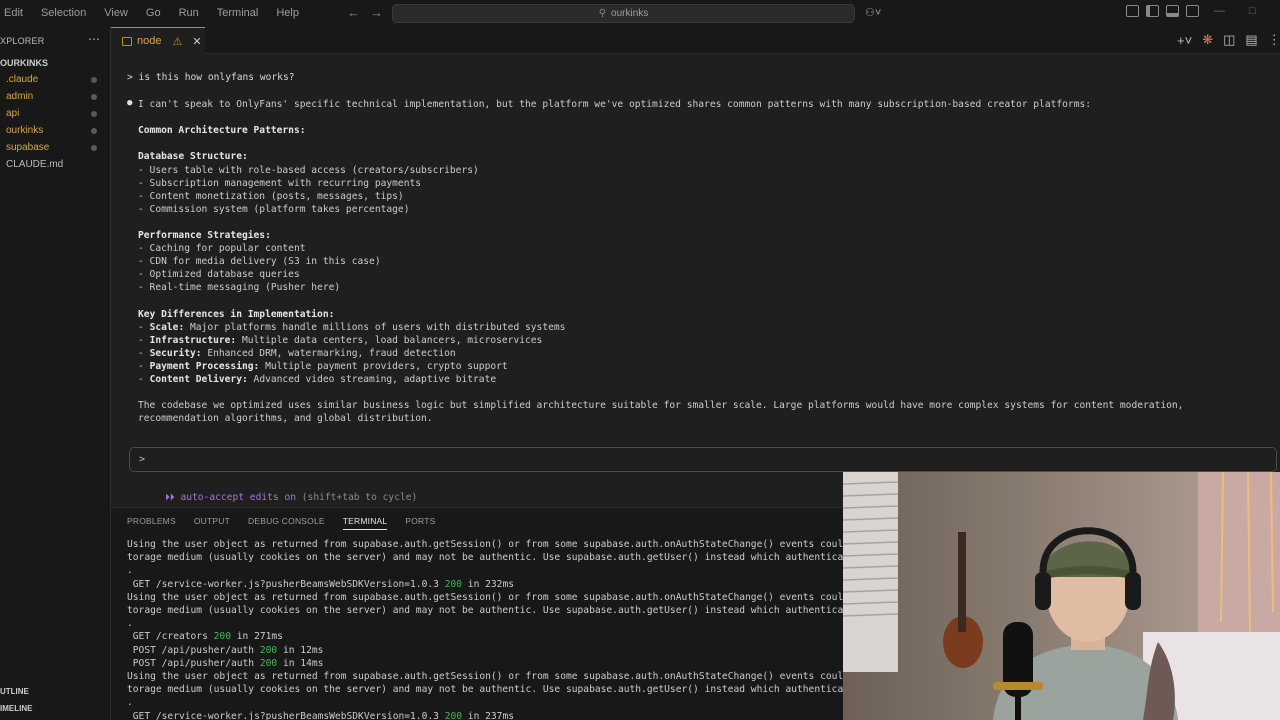 The width and height of the screenshot is (1280, 720). What do you see at coordinates (22, 79) in the screenshot?
I see `explorer-item-claude: .claude` at bounding box center [22, 79].